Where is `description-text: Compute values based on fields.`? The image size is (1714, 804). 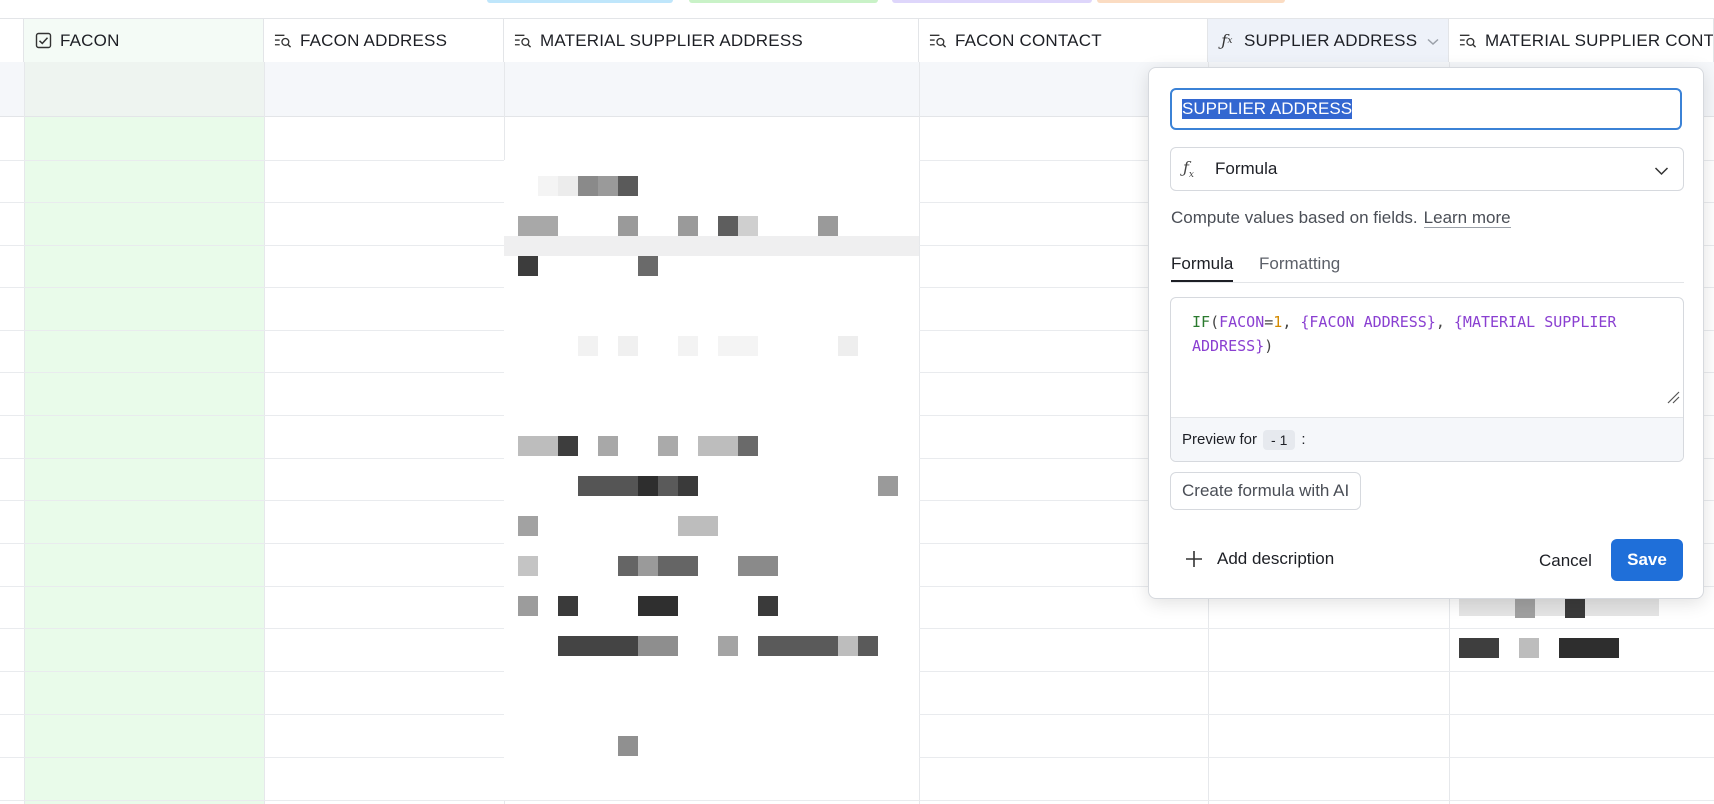
description-text: Compute values based on fields. is located at coordinates (1294, 217).